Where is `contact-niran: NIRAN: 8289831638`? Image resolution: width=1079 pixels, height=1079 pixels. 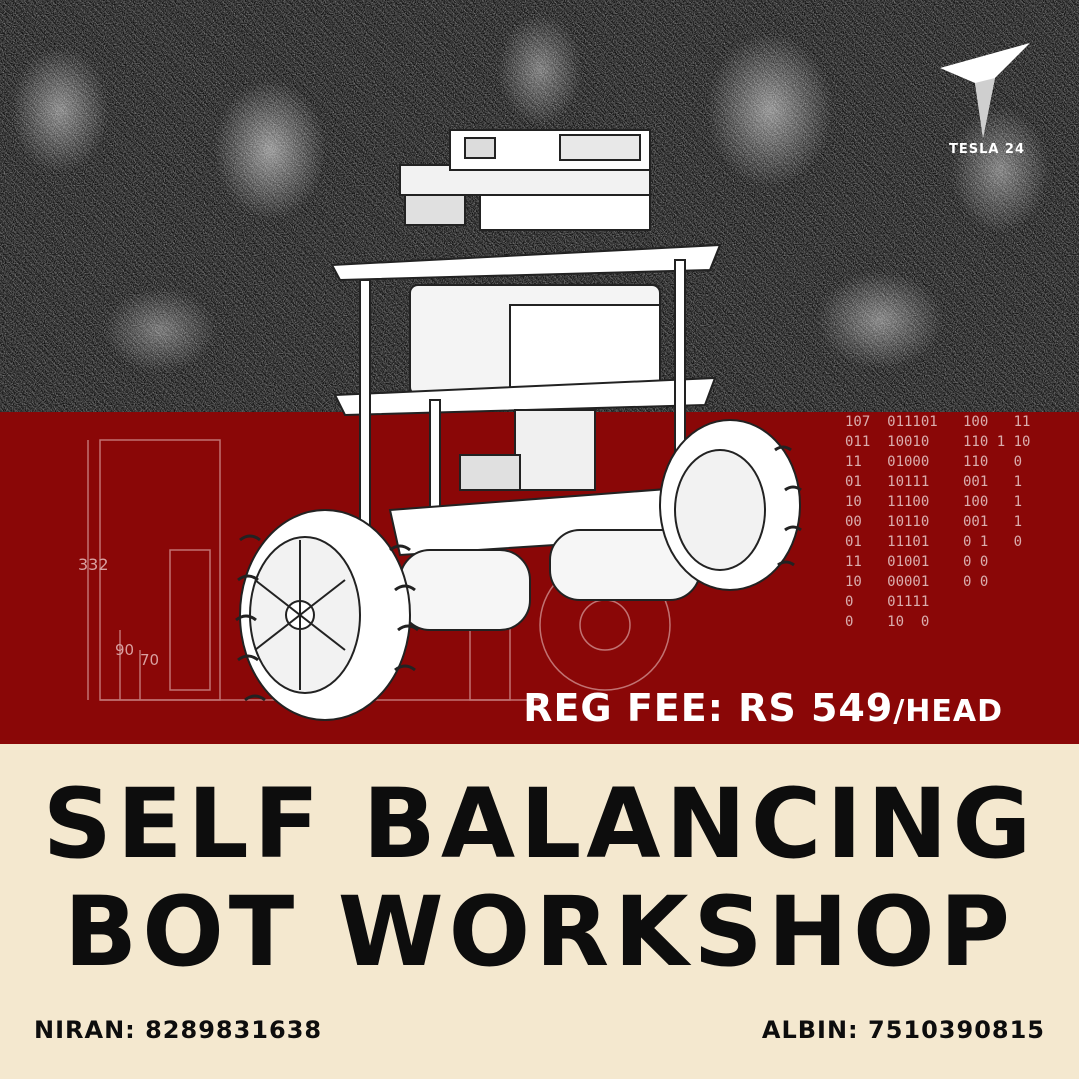 contact-niran: NIRAN: 8289831638 is located at coordinates (178, 1030).